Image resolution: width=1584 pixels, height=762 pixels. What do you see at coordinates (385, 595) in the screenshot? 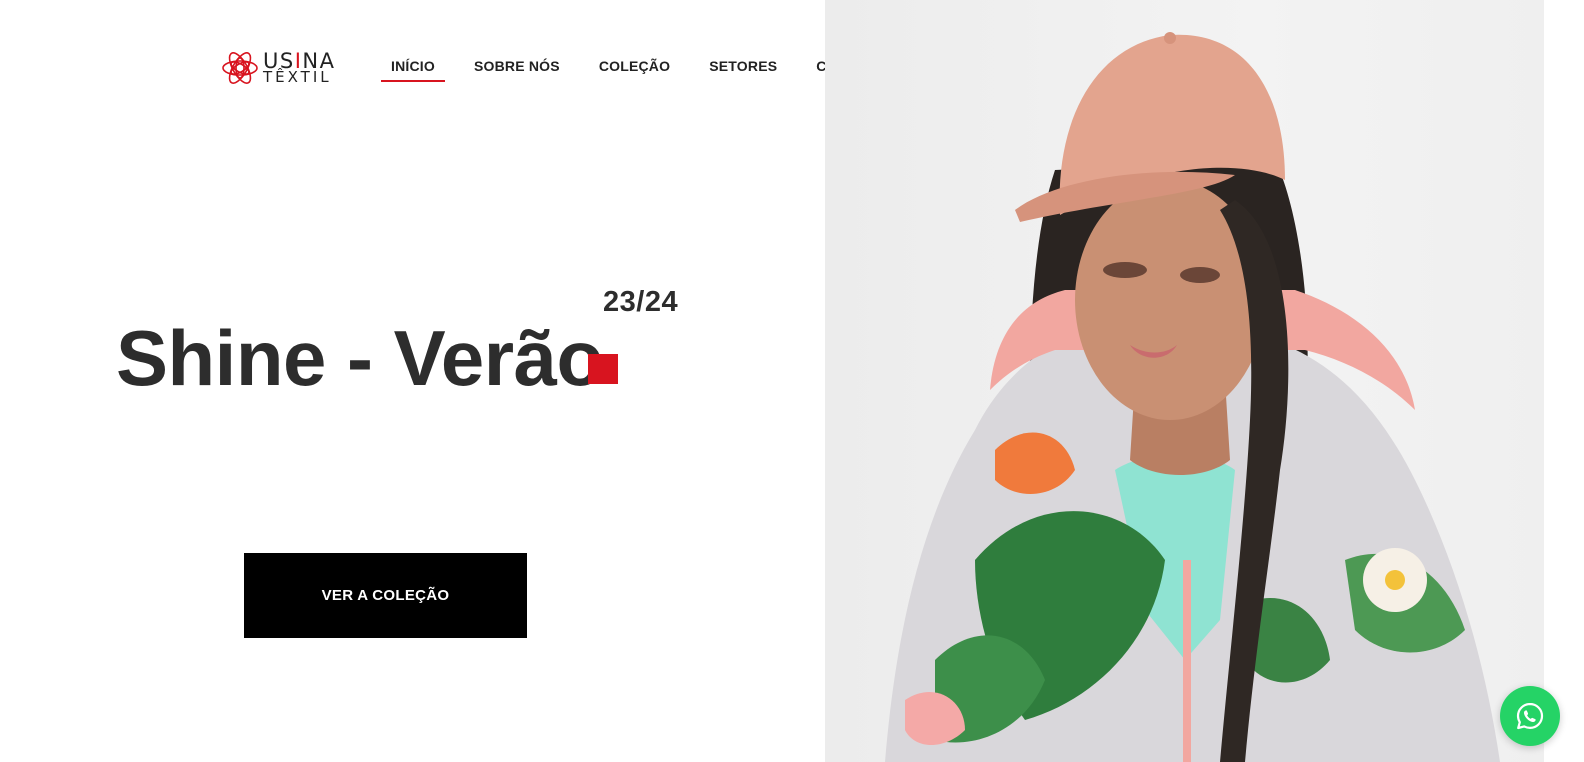
I see `view-collection-button: VER A COLEÇÃO` at bounding box center [385, 595].